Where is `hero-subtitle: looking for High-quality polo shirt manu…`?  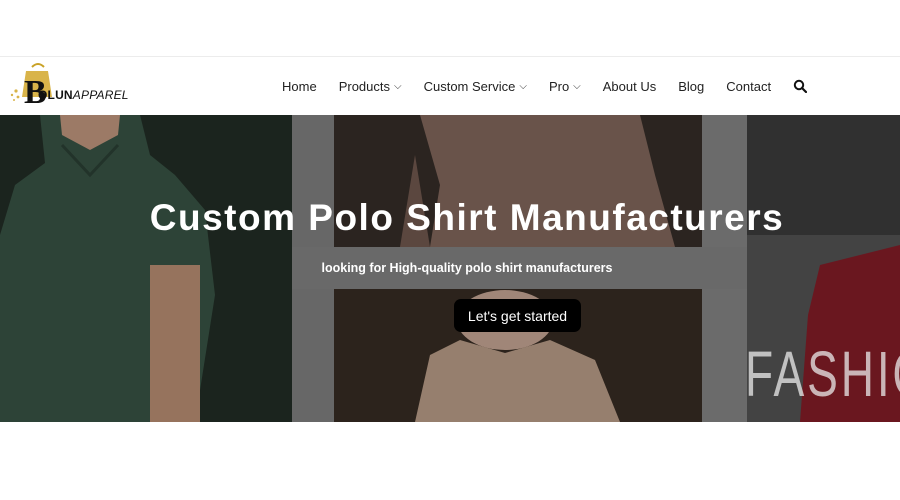 hero-subtitle: looking for High-quality polo shirt manu… is located at coordinates (467, 268).